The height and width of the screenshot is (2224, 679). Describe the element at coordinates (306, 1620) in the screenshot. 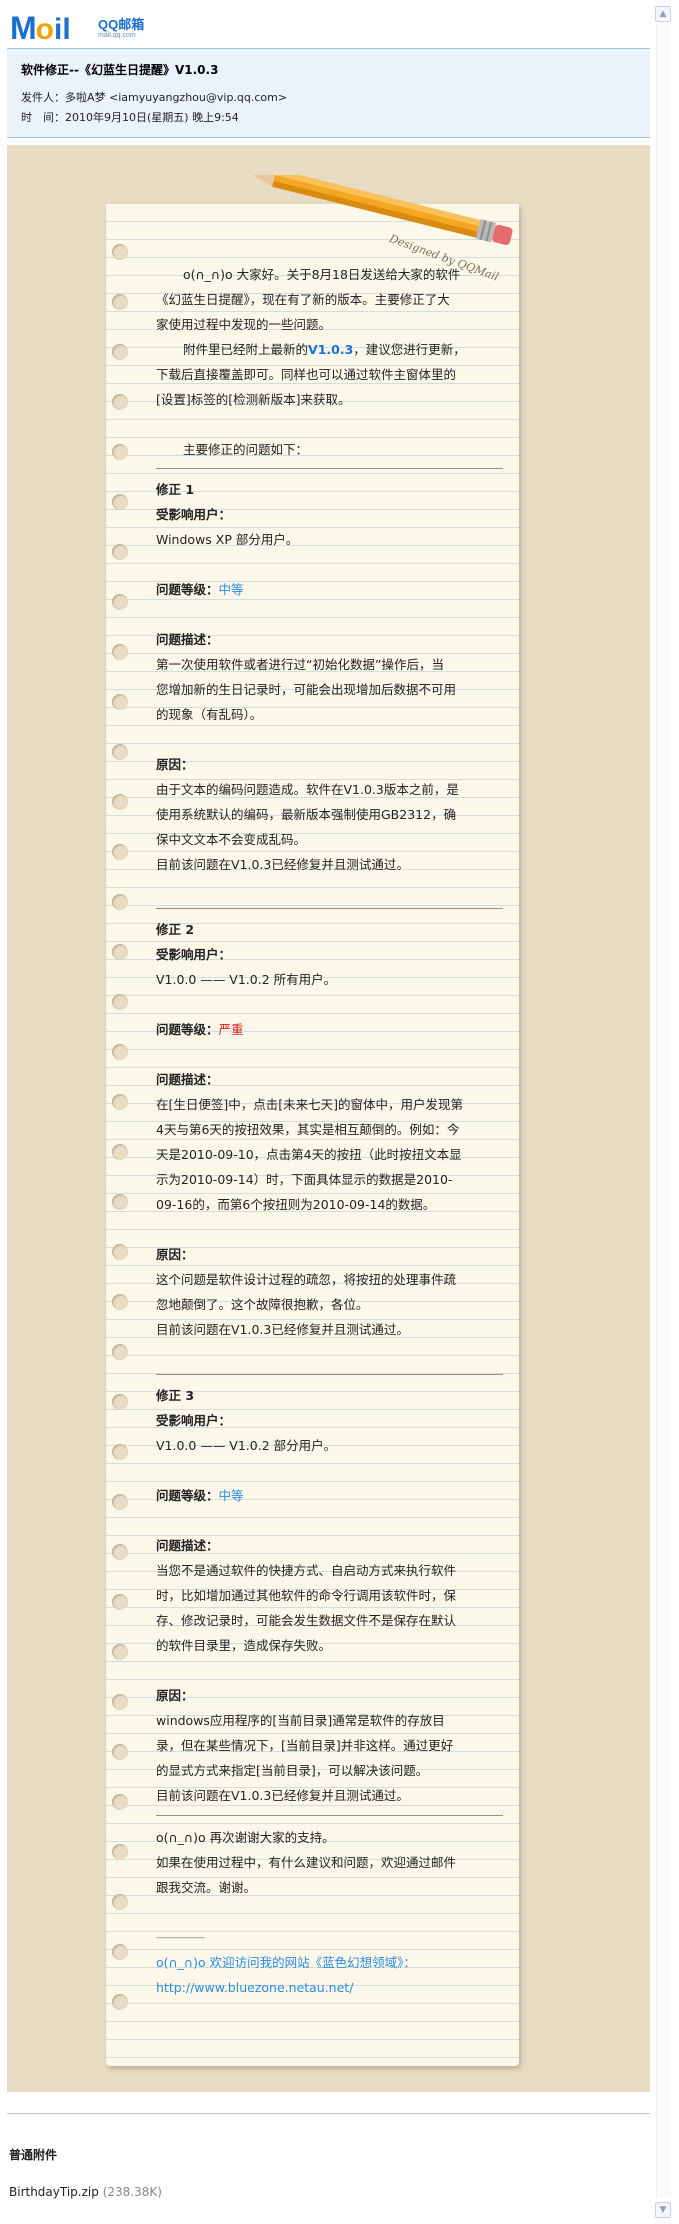

I see `issue-desc-line: 存、修改记录时，可能会发生数据文件不是保存在默认` at that location.